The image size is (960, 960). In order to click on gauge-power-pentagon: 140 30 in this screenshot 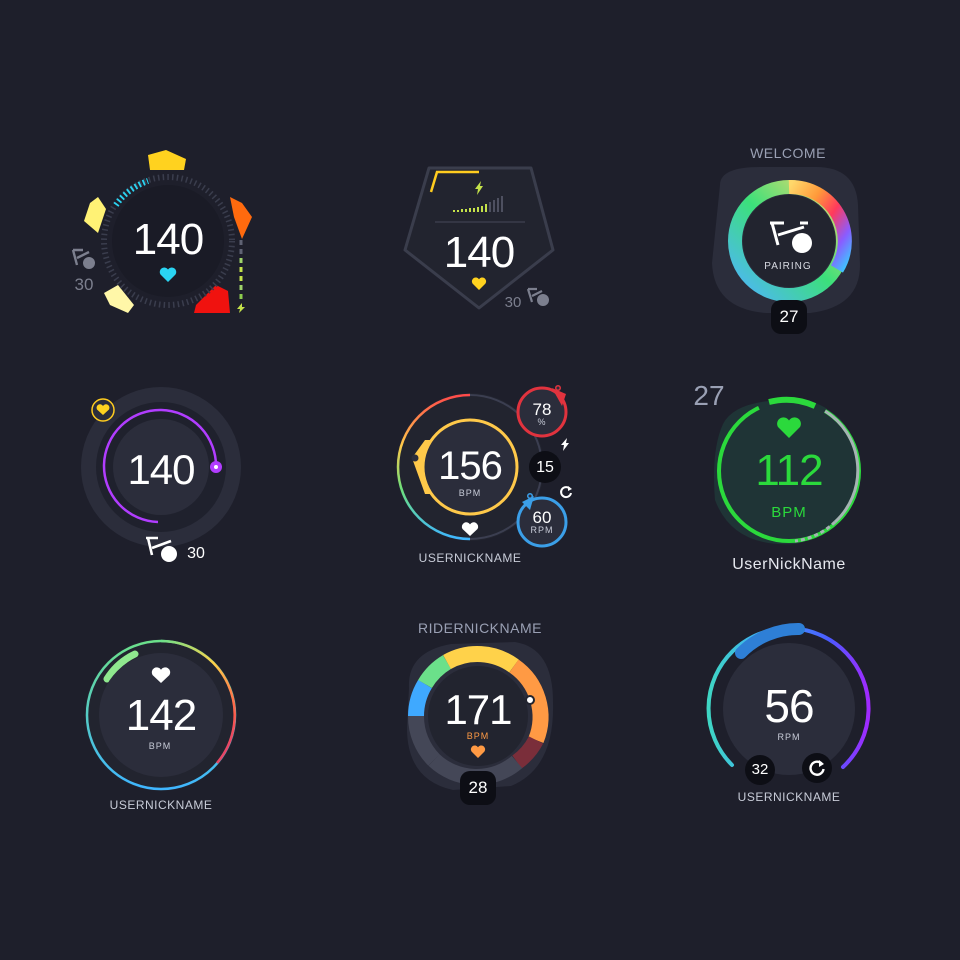, I will do `click(480, 237)`.